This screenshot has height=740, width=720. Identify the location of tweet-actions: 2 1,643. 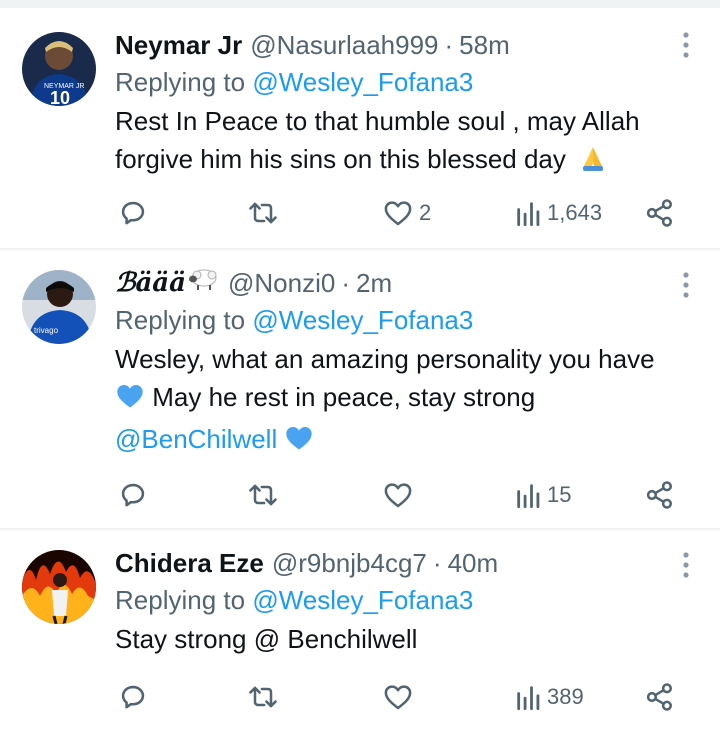
(400, 213).